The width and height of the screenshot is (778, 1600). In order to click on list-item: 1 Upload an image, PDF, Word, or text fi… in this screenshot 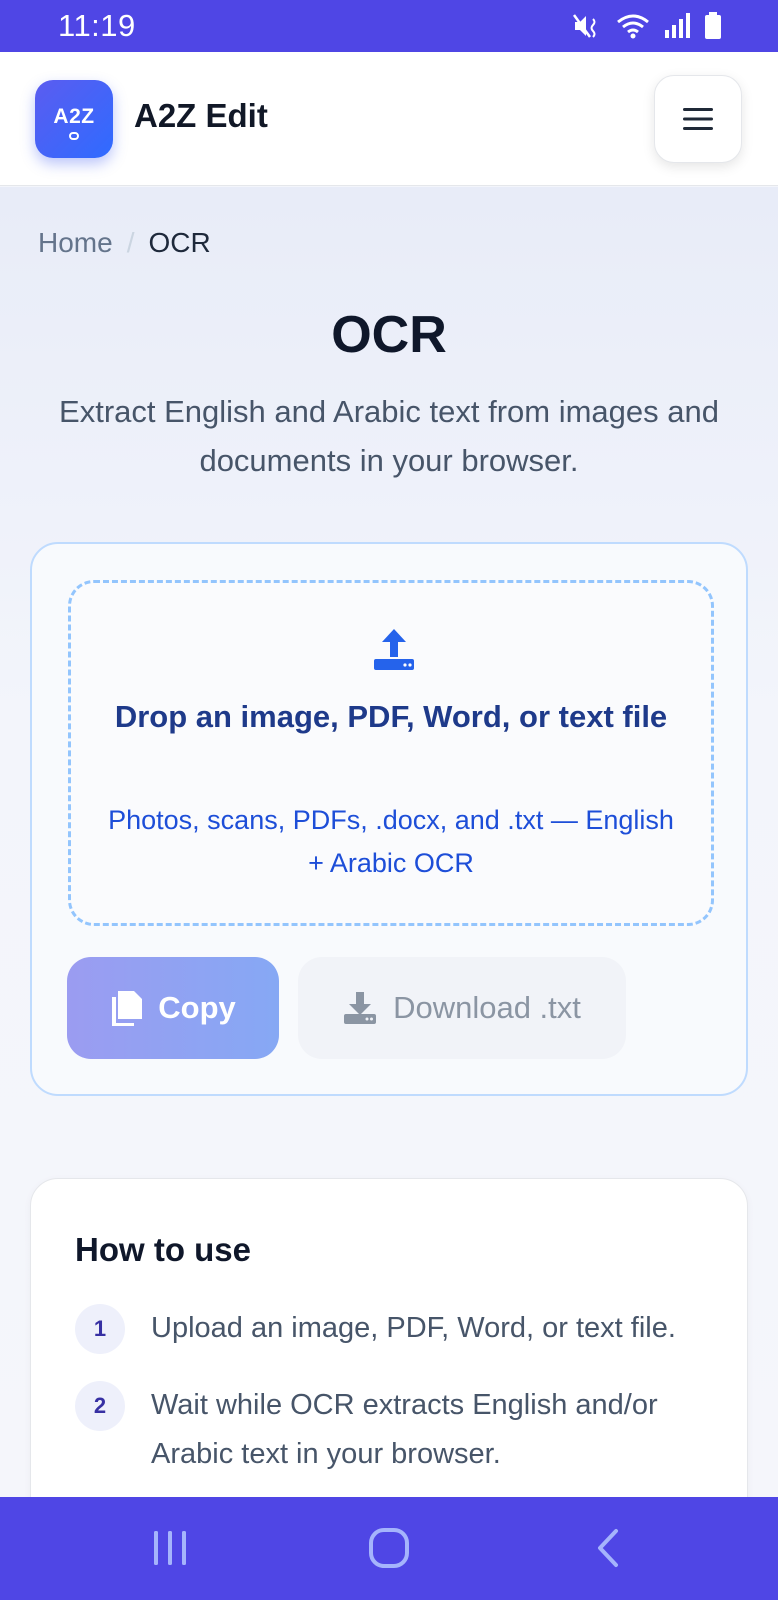, I will do `click(395, 1334)`.